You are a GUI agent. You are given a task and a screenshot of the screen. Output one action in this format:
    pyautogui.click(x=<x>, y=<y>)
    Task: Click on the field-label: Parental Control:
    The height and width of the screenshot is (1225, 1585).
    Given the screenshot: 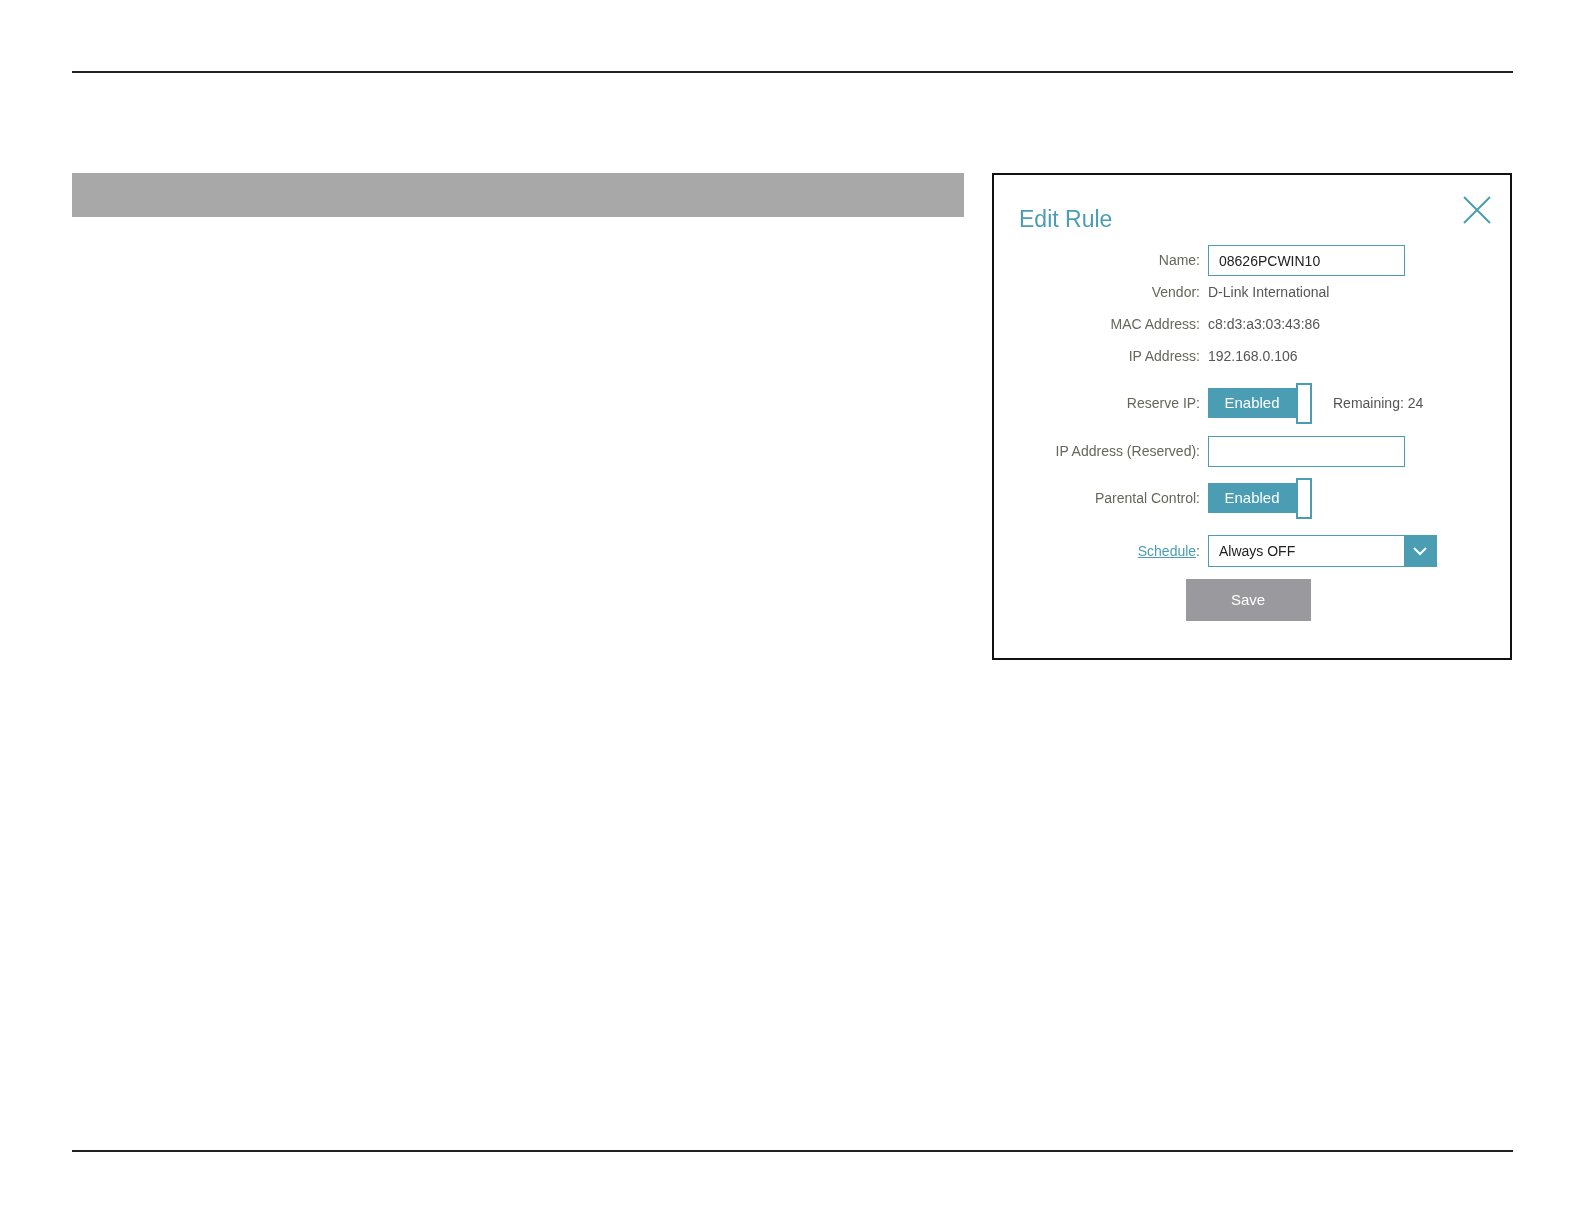 What is the action you would take?
    pyautogui.click(x=1147, y=498)
    